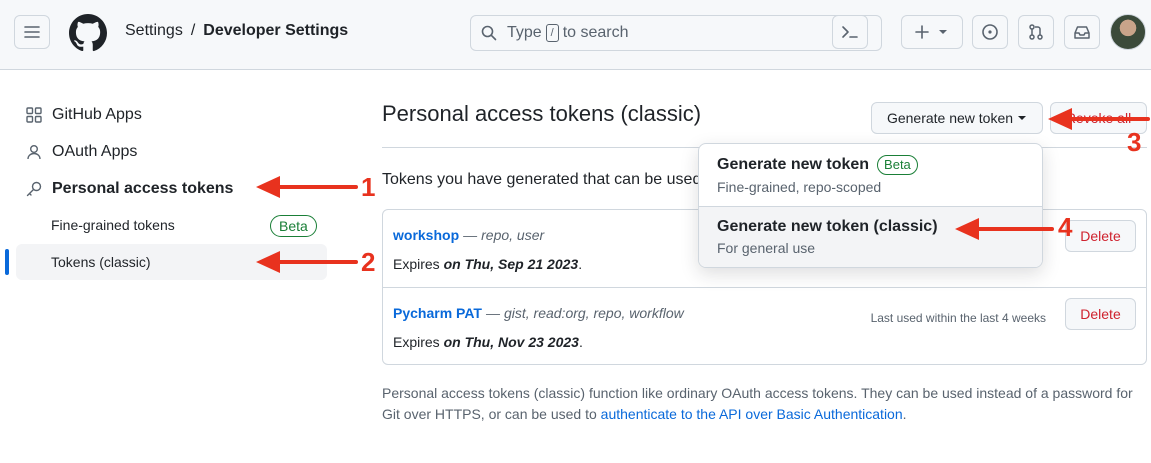 The image size is (1151, 463). I want to click on page-title: Personal access tokens (classic), so click(542, 113).